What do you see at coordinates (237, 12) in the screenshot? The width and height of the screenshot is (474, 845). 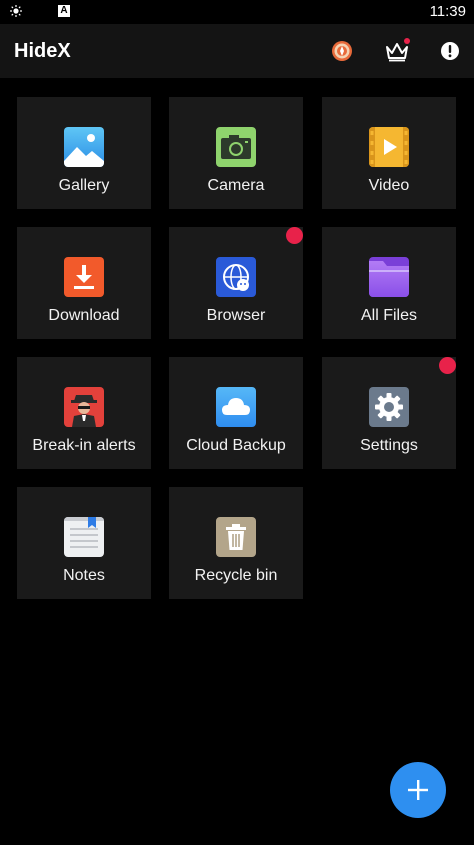 I see `status-bar: A 11:39` at bounding box center [237, 12].